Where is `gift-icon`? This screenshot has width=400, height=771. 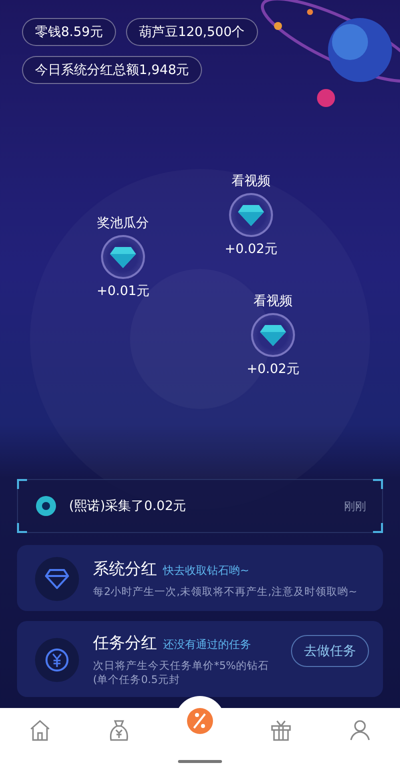
gift-icon is located at coordinates (281, 730).